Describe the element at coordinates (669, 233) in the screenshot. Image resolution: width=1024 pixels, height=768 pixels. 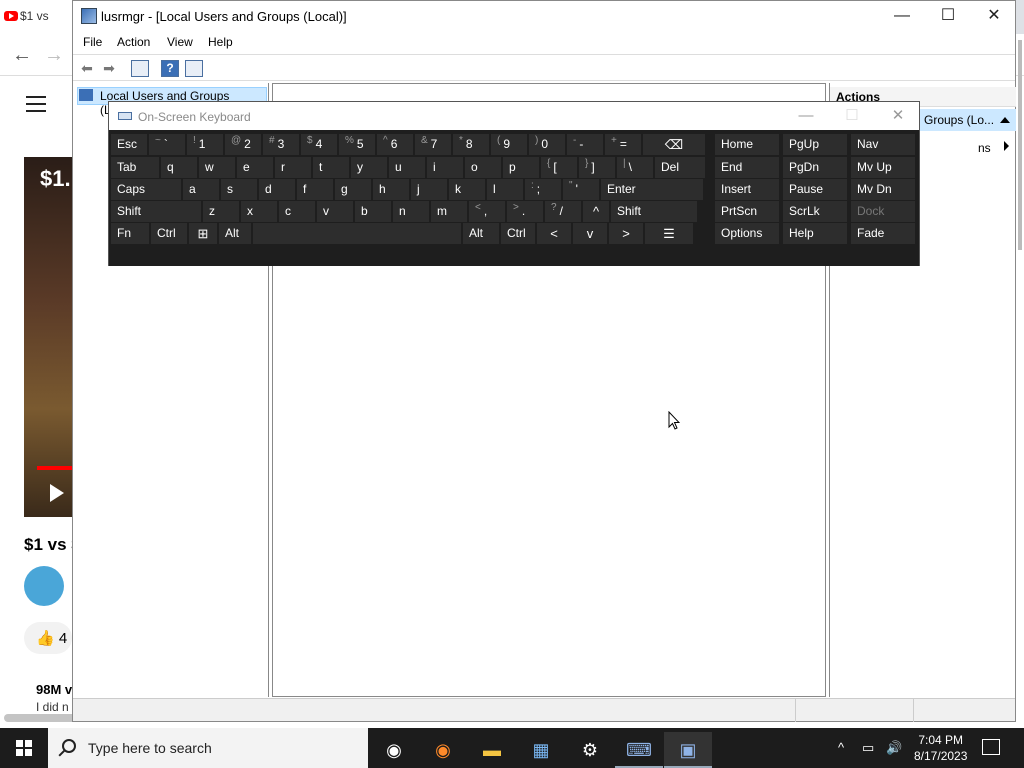
I see `menu-icon: ☰` at that location.